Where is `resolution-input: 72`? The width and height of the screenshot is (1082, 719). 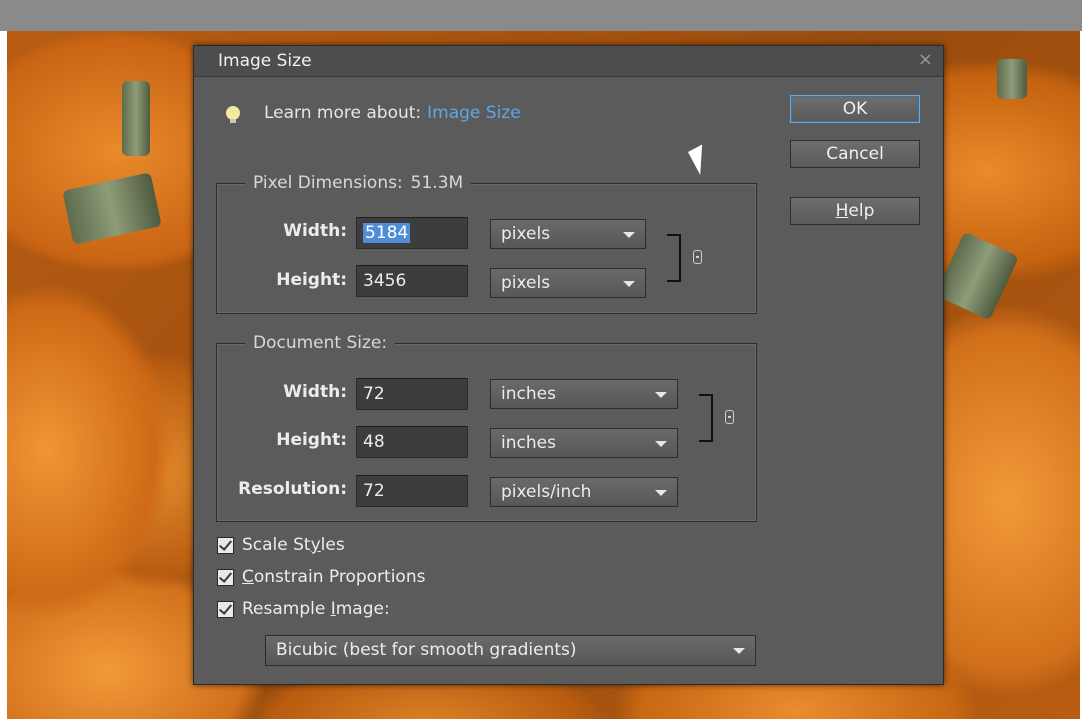
resolution-input: 72 is located at coordinates (412, 491).